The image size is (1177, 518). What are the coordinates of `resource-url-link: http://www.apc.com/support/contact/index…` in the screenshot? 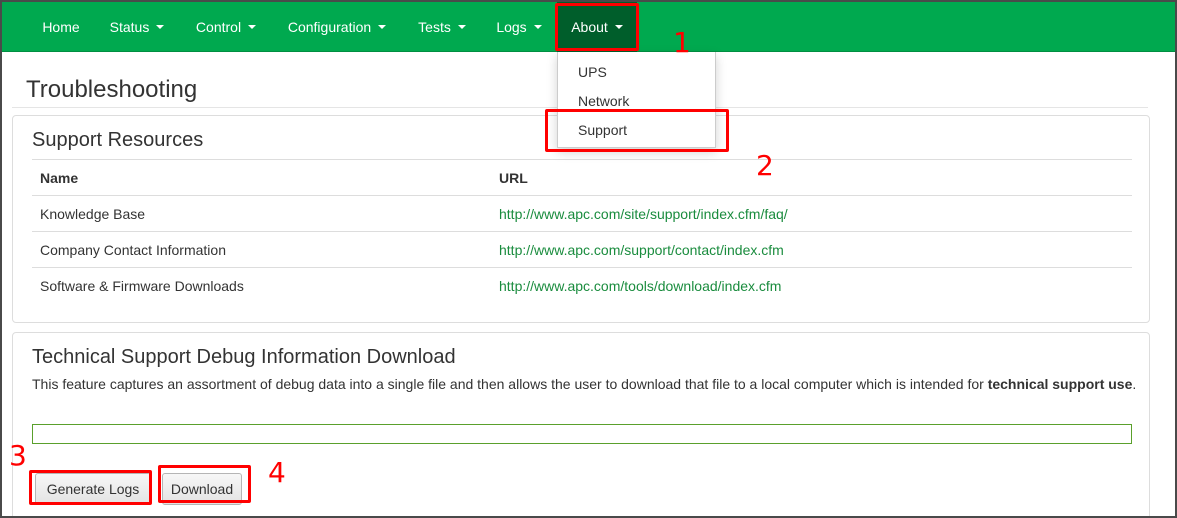 It's located at (811, 249).